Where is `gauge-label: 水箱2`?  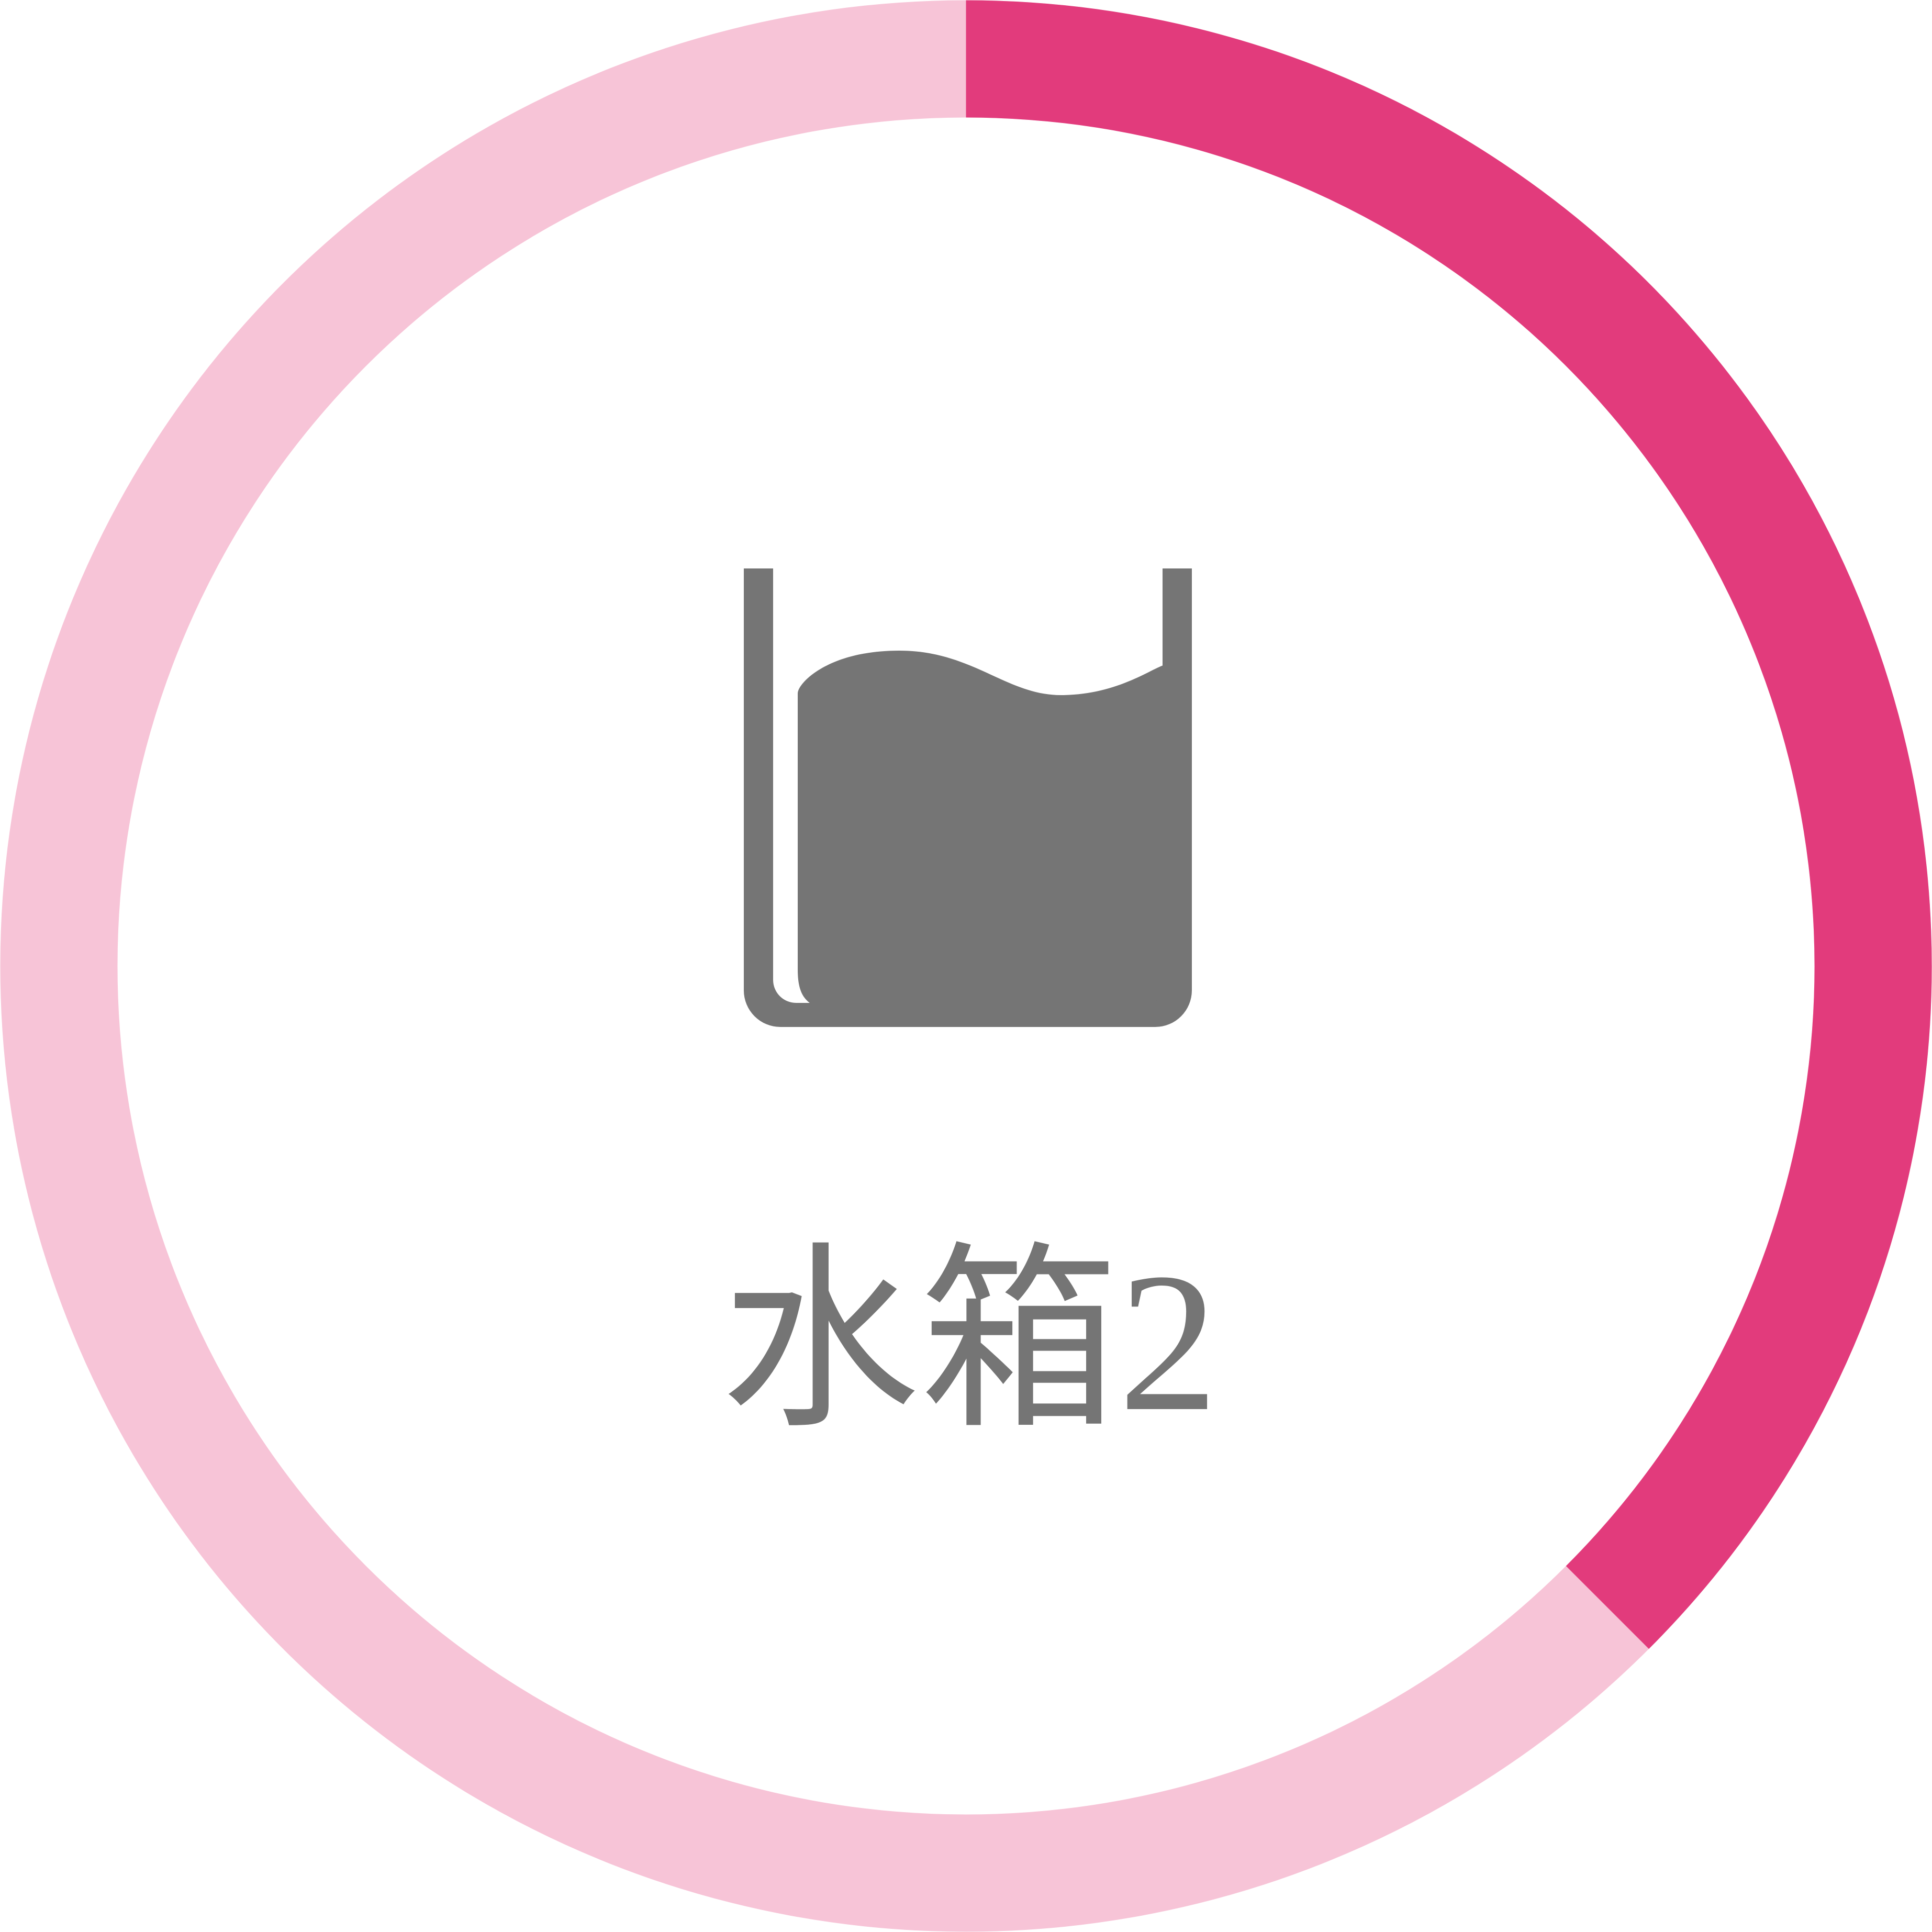
gauge-label: 水箱2 is located at coordinates (969, 1342).